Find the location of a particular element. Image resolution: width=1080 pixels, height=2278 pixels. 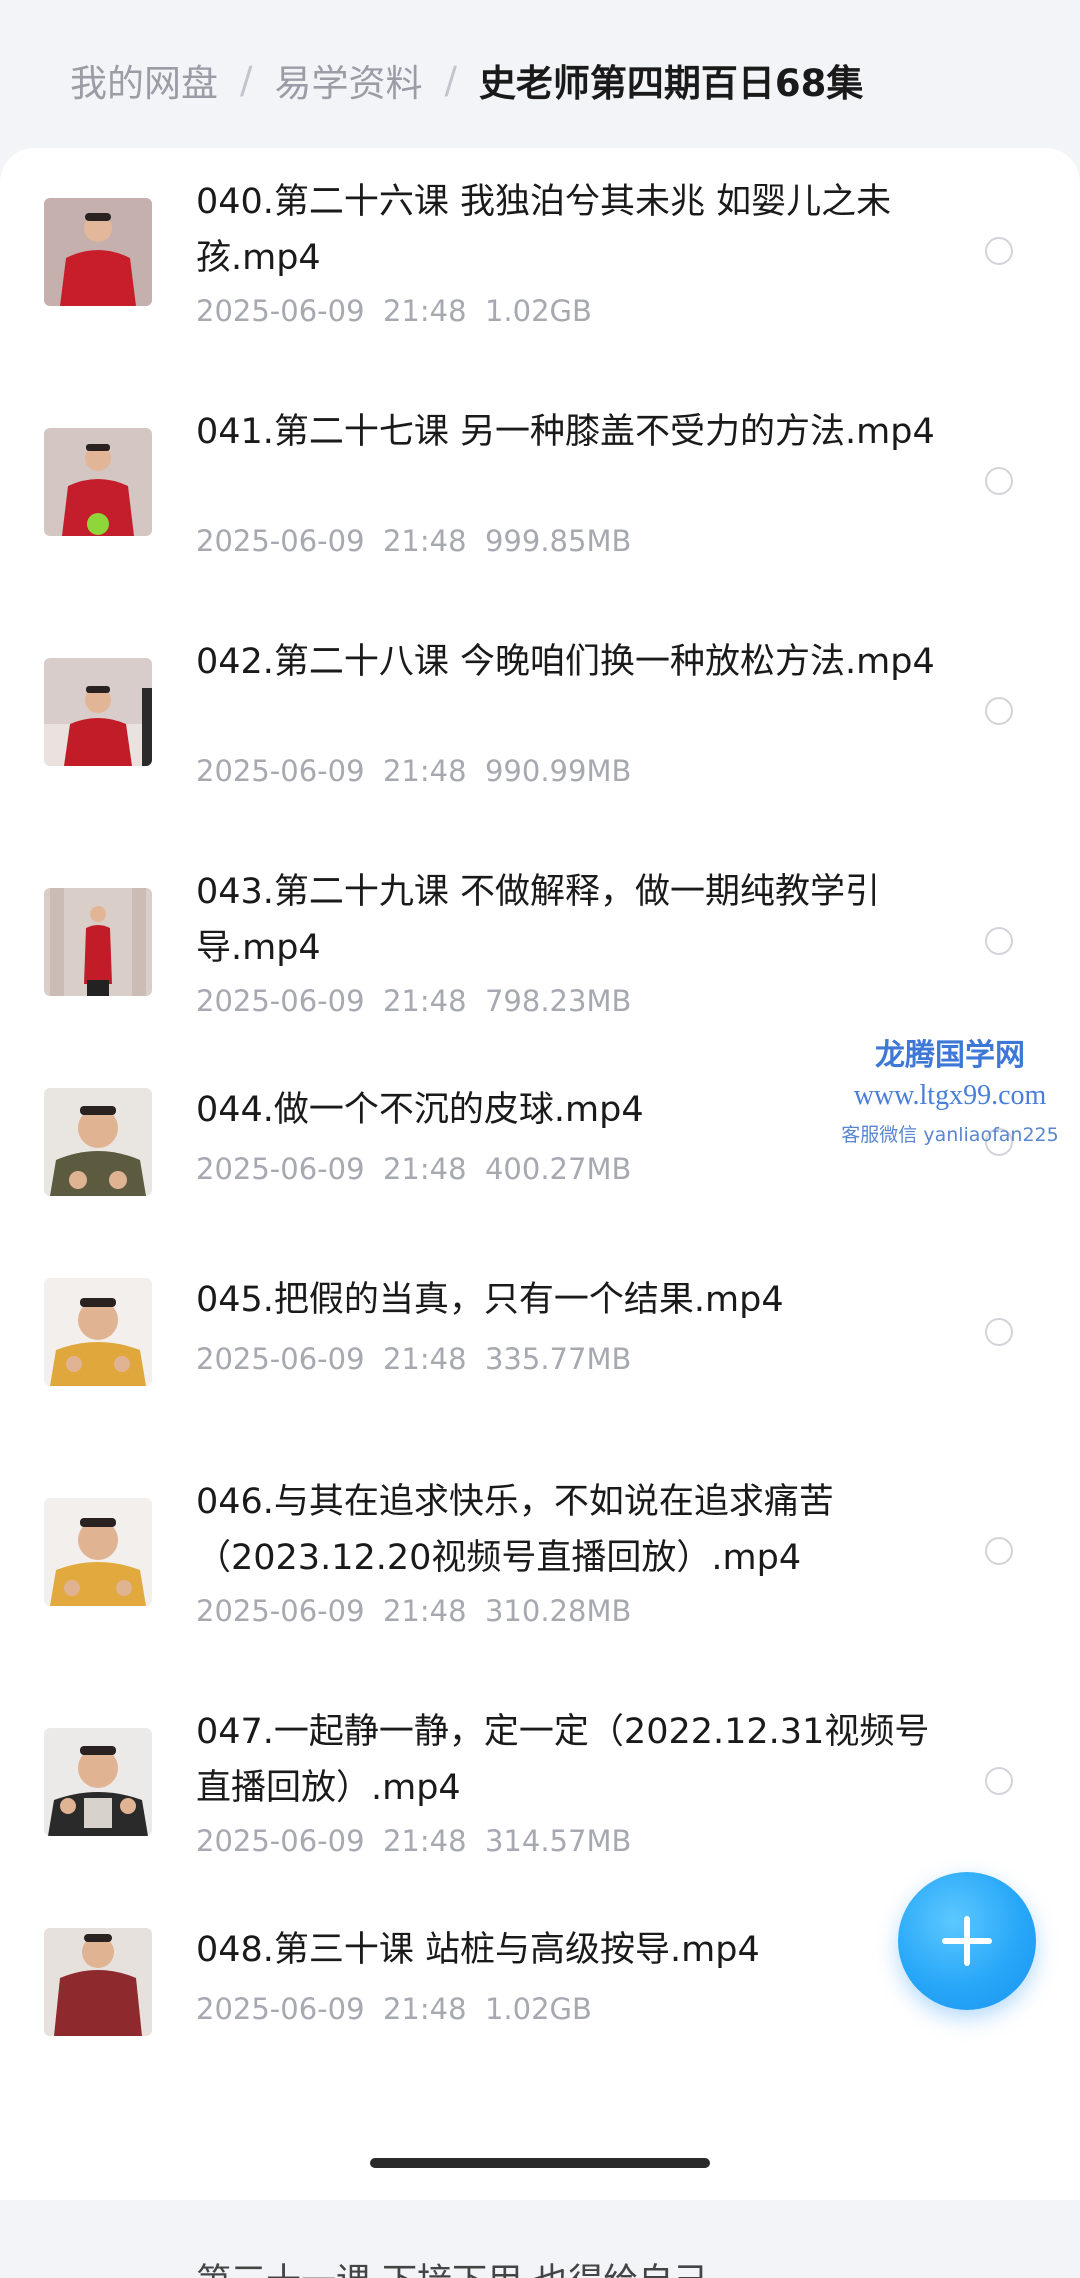

file-name: 044.做一个不沉的皮球.mp4 is located at coordinates (420, 1110).